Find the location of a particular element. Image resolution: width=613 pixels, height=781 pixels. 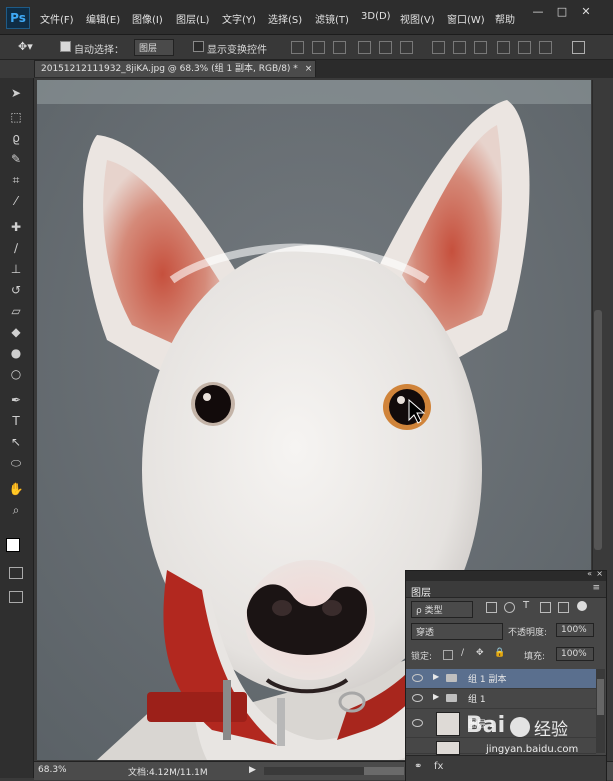

dodge-tool-icon: ○ is located at coordinates (16, 374).